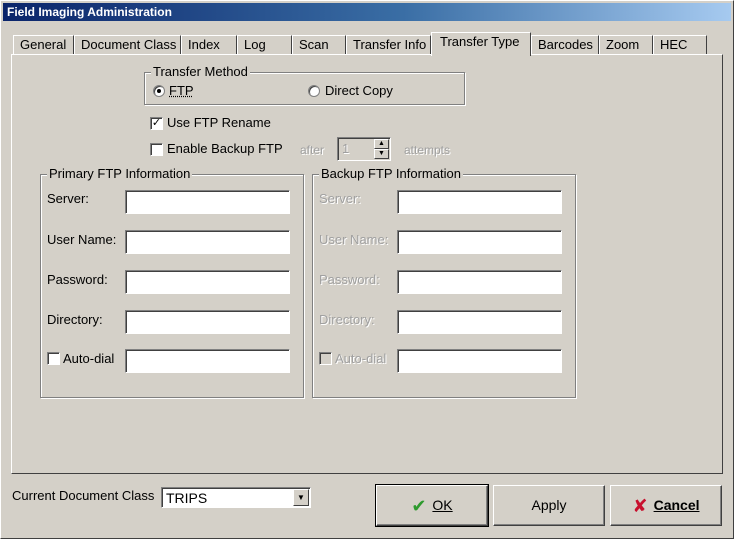  What do you see at coordinates (304, 84) in the screenshot?
I see `transfer-method-group: Transfer Method FTP Direct Copy` at bounding box center [304, 84].